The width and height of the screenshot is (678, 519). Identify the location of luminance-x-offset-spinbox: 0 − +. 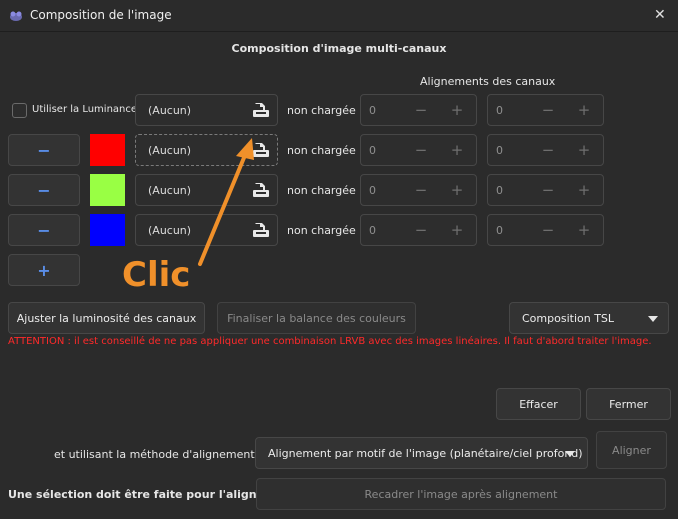
(418, 110).